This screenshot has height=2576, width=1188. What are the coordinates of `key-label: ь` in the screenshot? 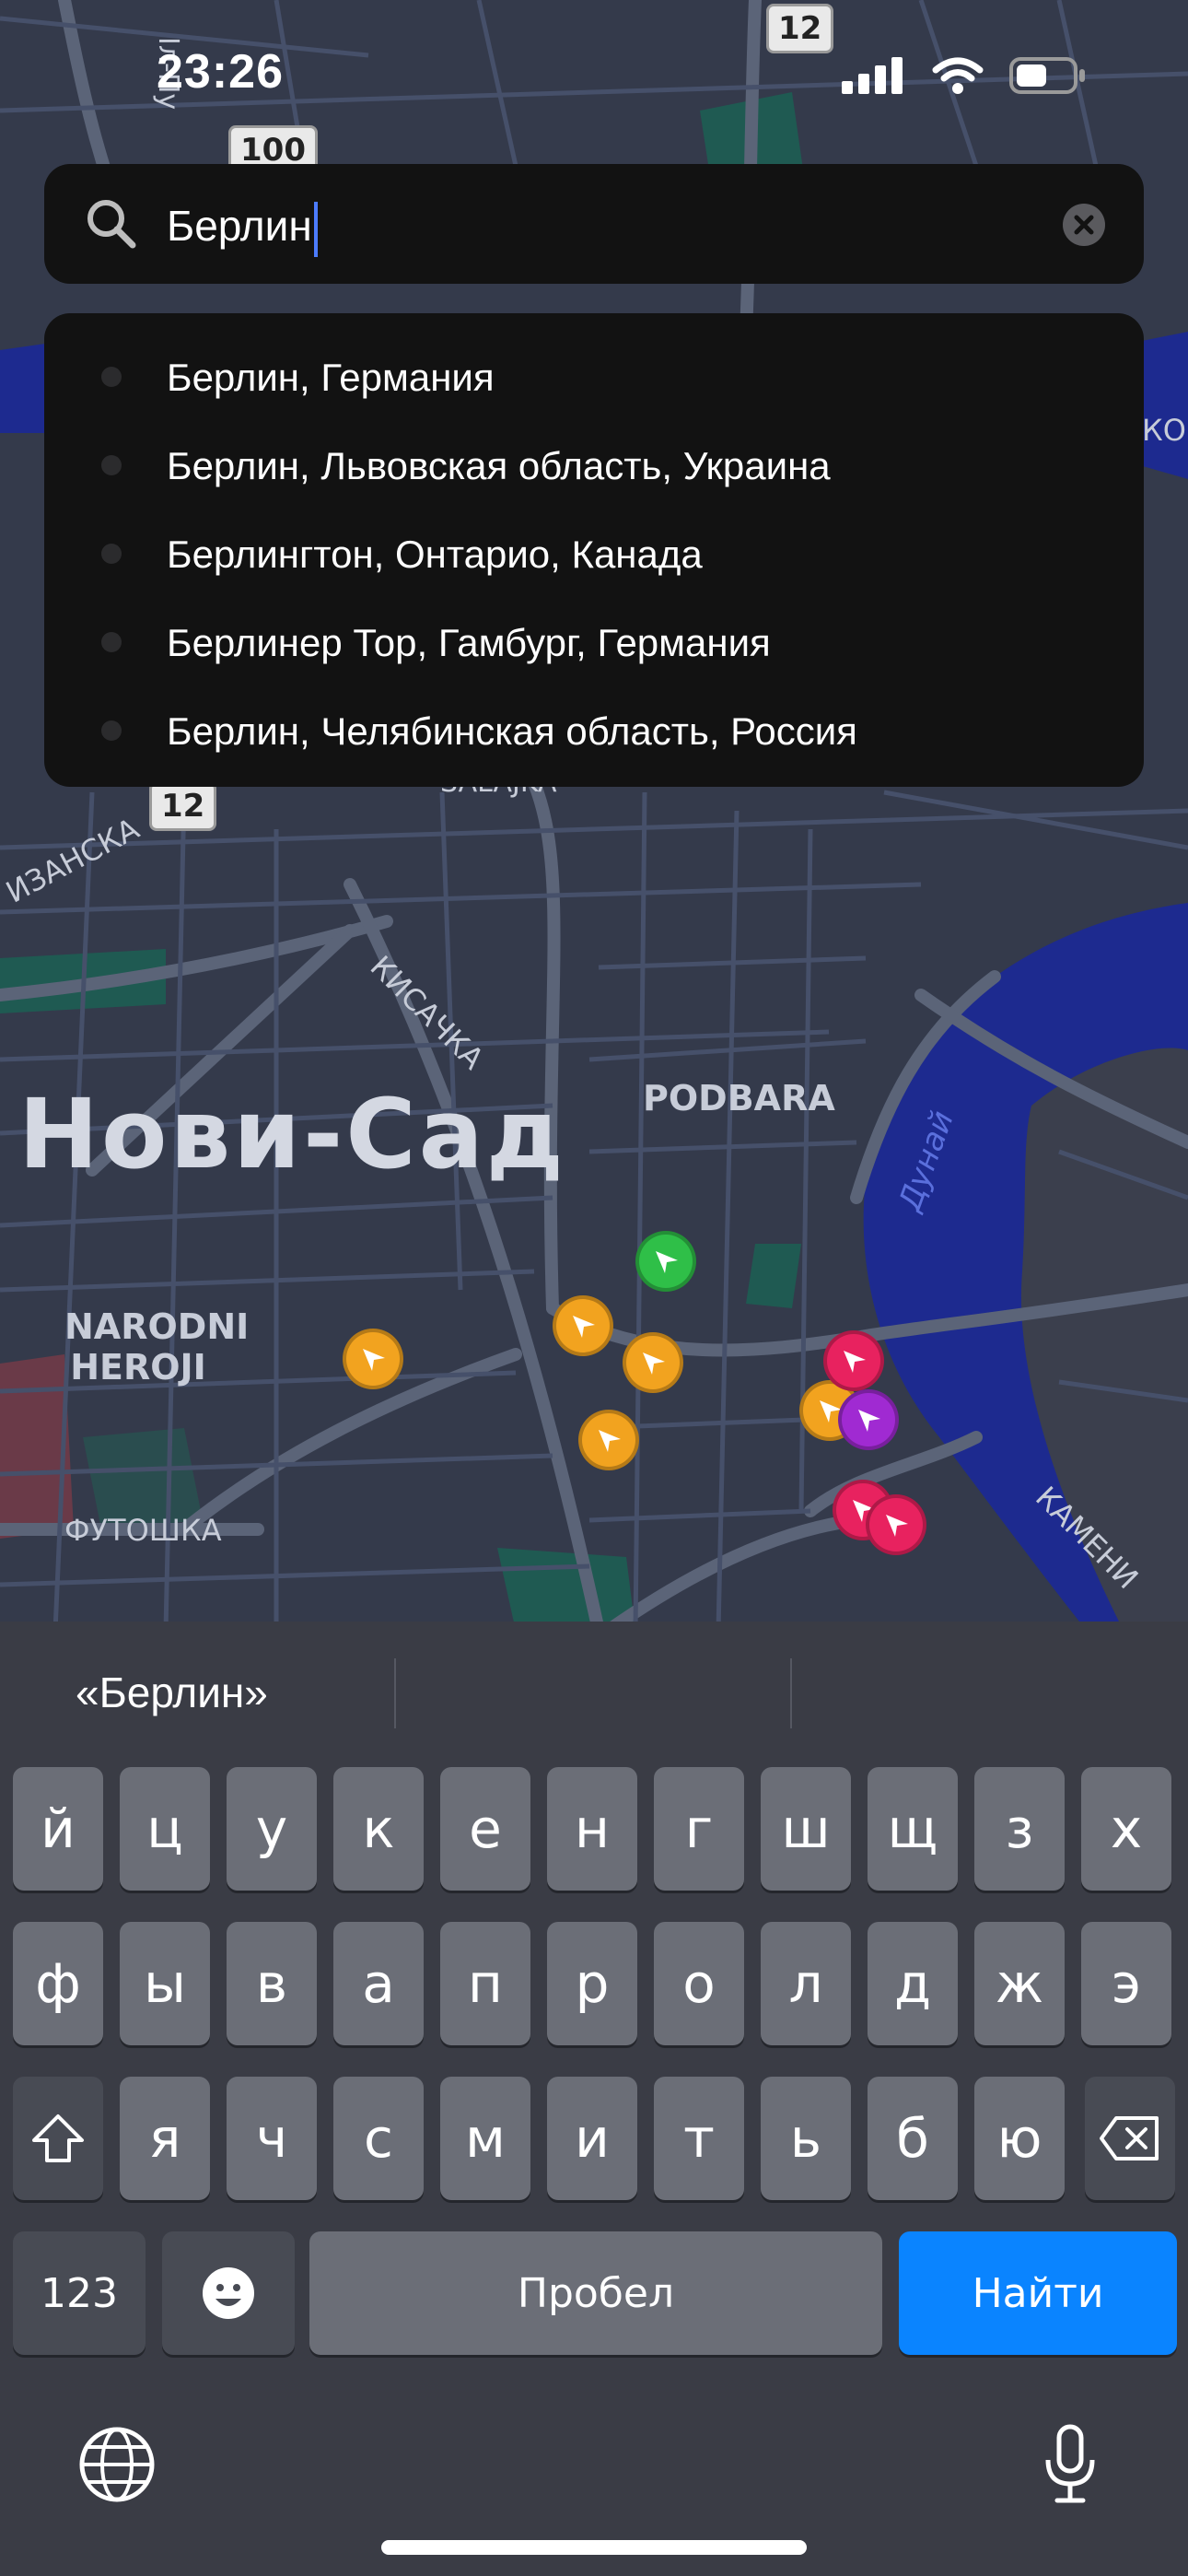 It's located at (805, 2138).